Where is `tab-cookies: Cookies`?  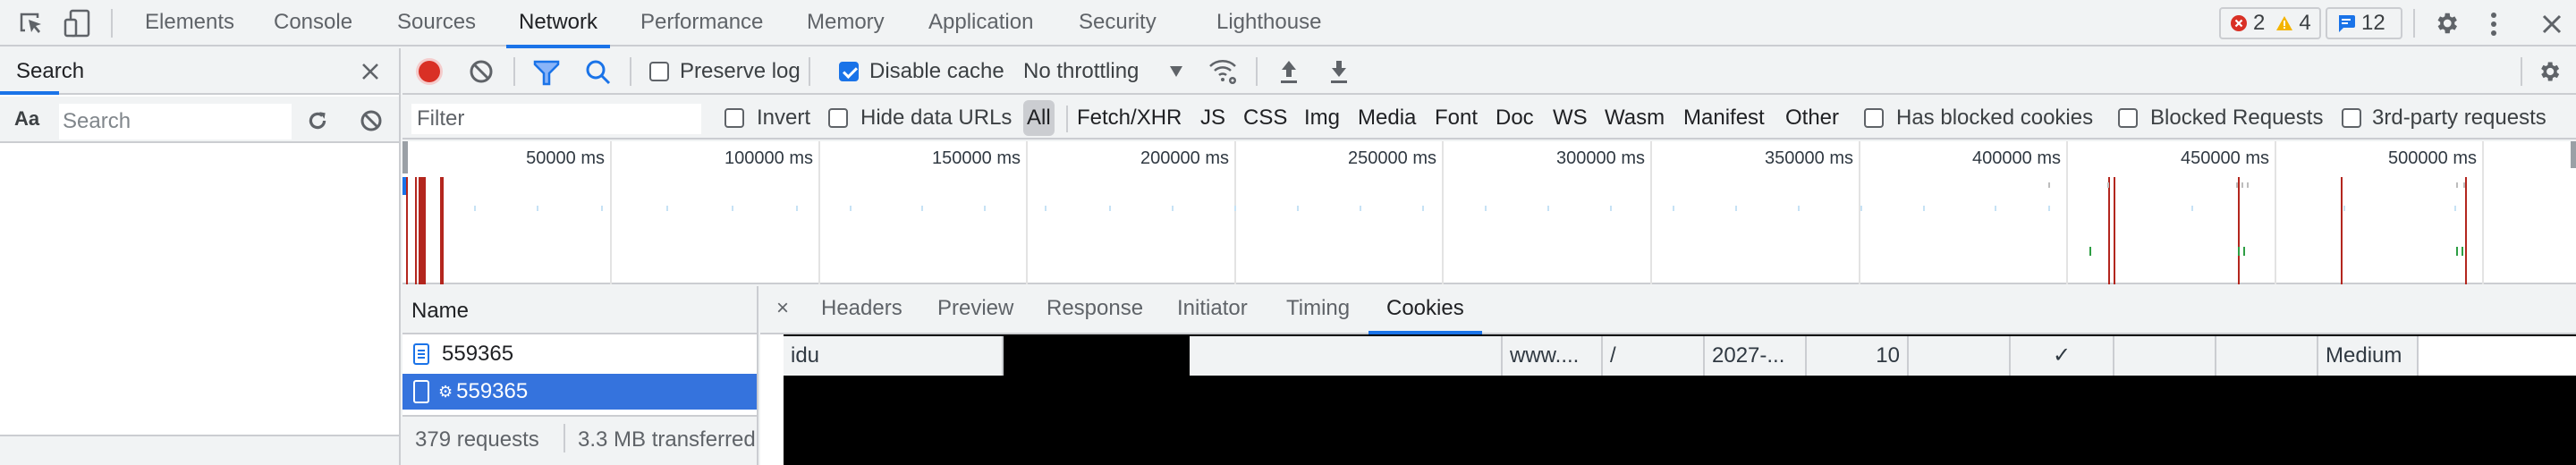
tab-cookies: Cookies is located at coordinates (1425, 310).